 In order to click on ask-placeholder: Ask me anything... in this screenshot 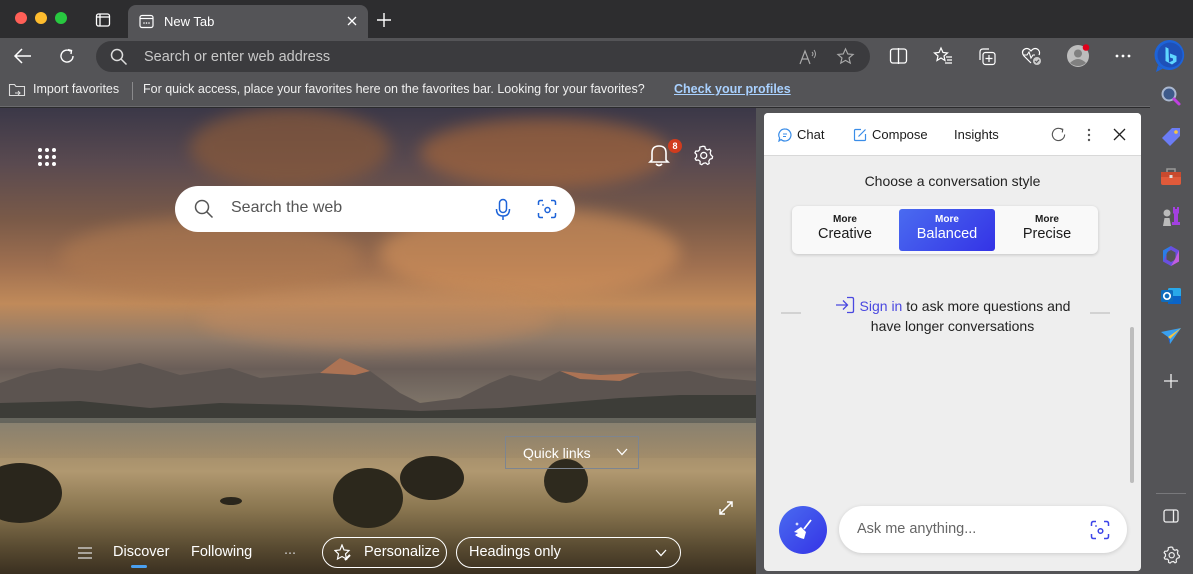, I will do `click(917, 529)`.